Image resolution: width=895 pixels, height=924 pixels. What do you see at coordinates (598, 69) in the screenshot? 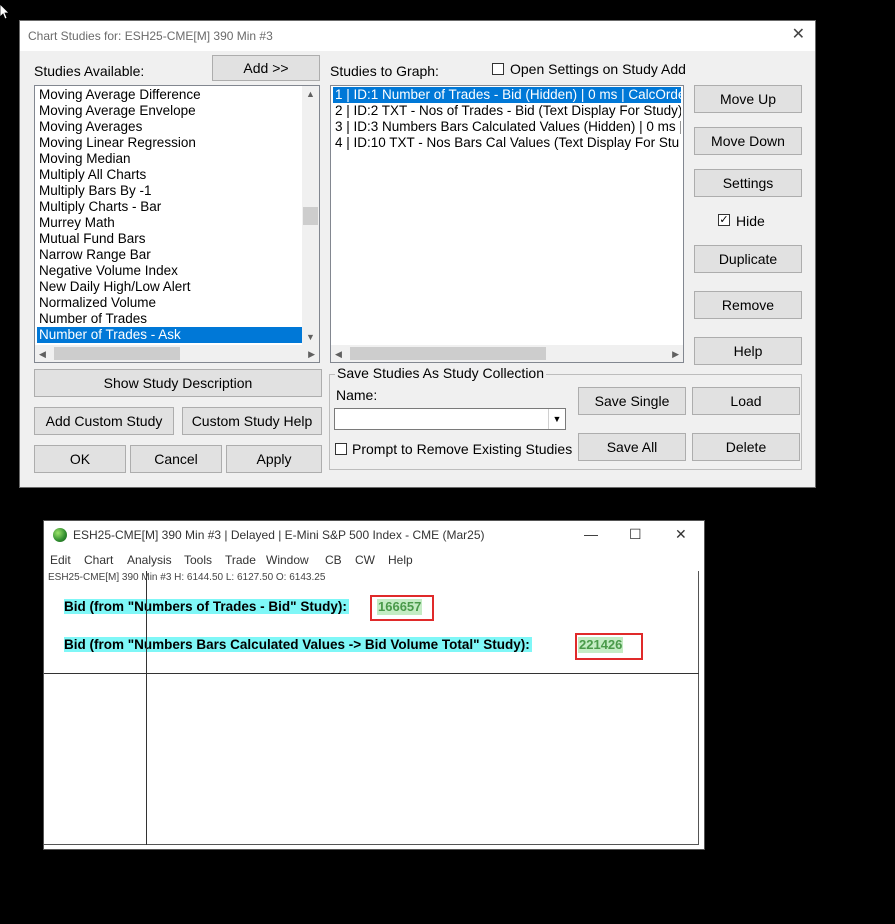
I see `open-settings-label: Open Settings on Study Add` at bounding box center [598, 69].